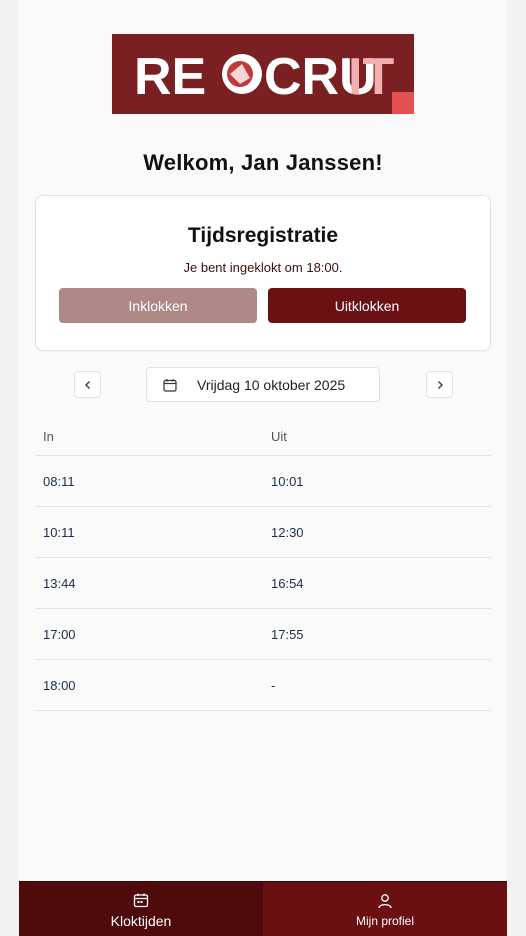 The height and width of the screenshot is (936, 526). Describe the element at coordinates (263, 267) in the screenshot. I see `clock-status-text: Je bent ingeklokt om 18:00.` at that location.